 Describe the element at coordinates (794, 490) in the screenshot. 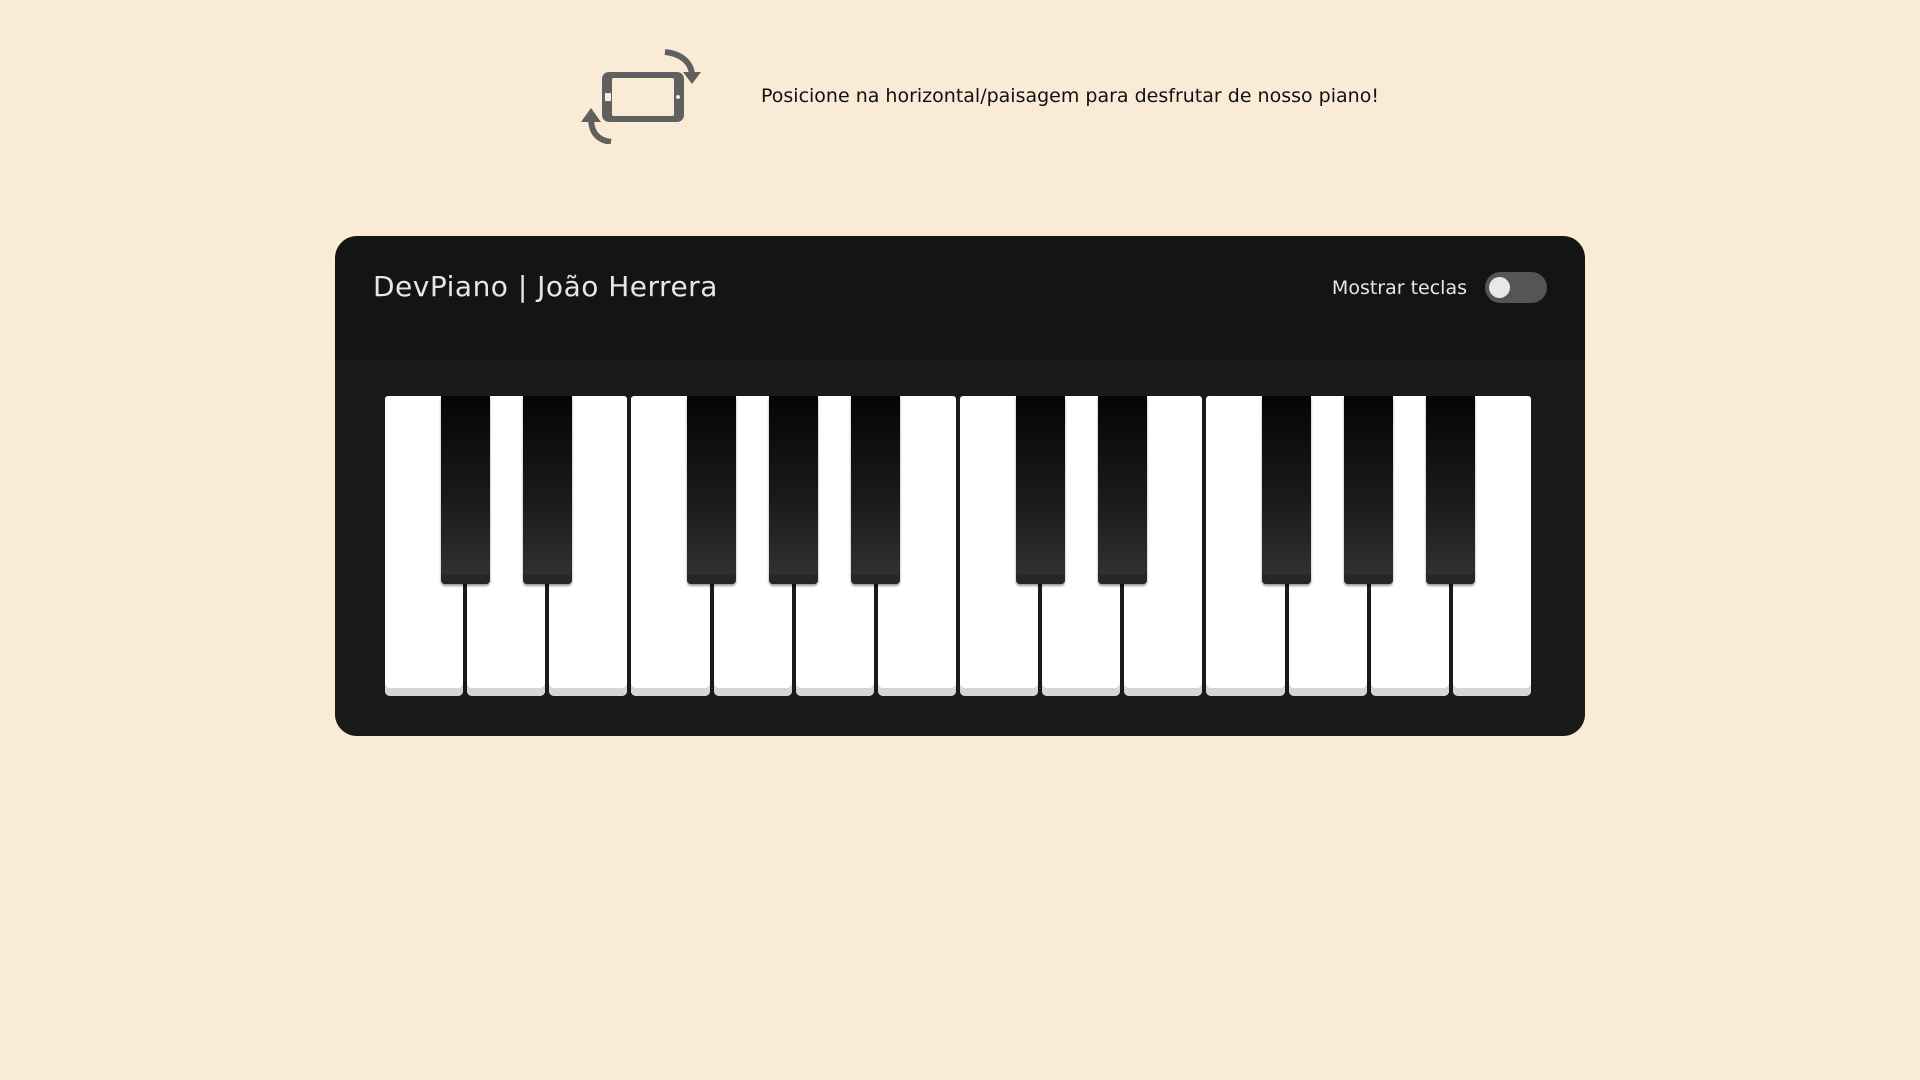

I see `black-key-g-sharp` at that location.